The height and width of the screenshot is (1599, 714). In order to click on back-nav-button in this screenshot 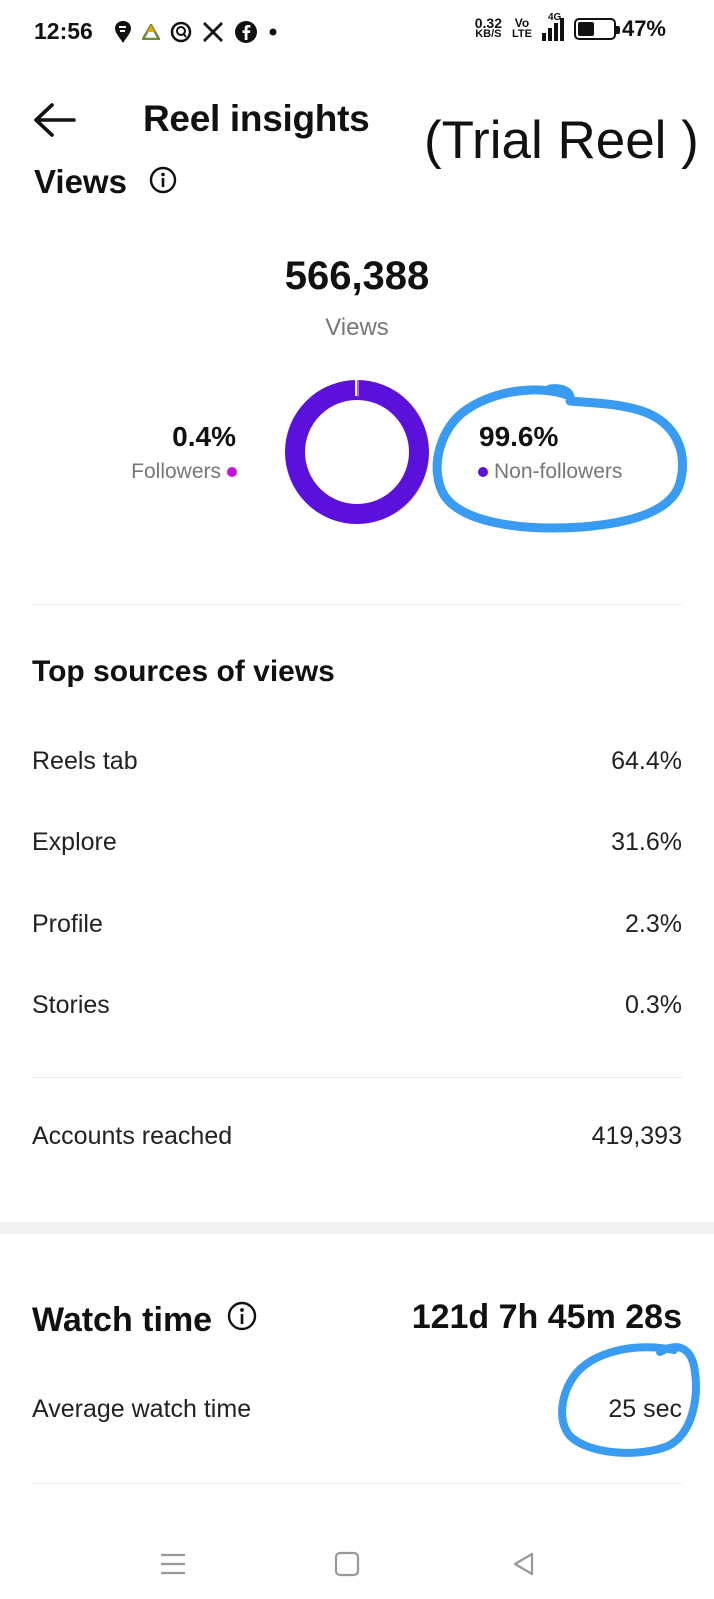, I will do `click(524, 1564)`.